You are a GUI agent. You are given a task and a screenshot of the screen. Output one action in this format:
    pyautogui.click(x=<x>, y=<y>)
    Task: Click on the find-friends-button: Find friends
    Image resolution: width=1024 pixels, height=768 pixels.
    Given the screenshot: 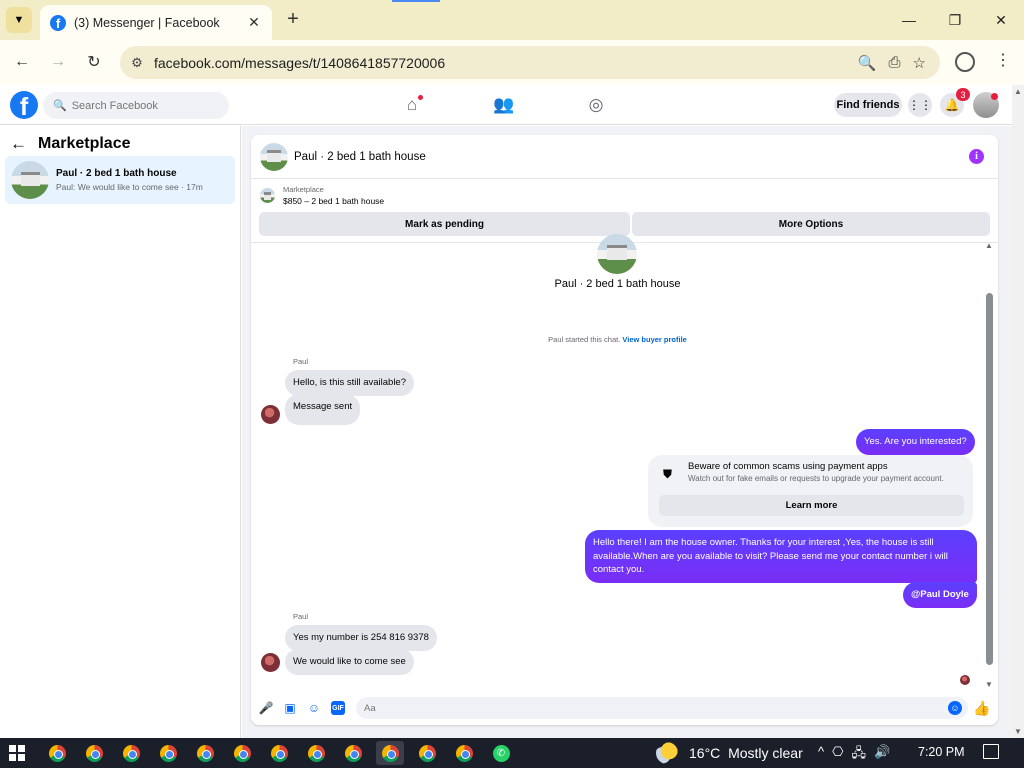 What is the action you would take?
    pyautogui.click(x=868, y=105)
    